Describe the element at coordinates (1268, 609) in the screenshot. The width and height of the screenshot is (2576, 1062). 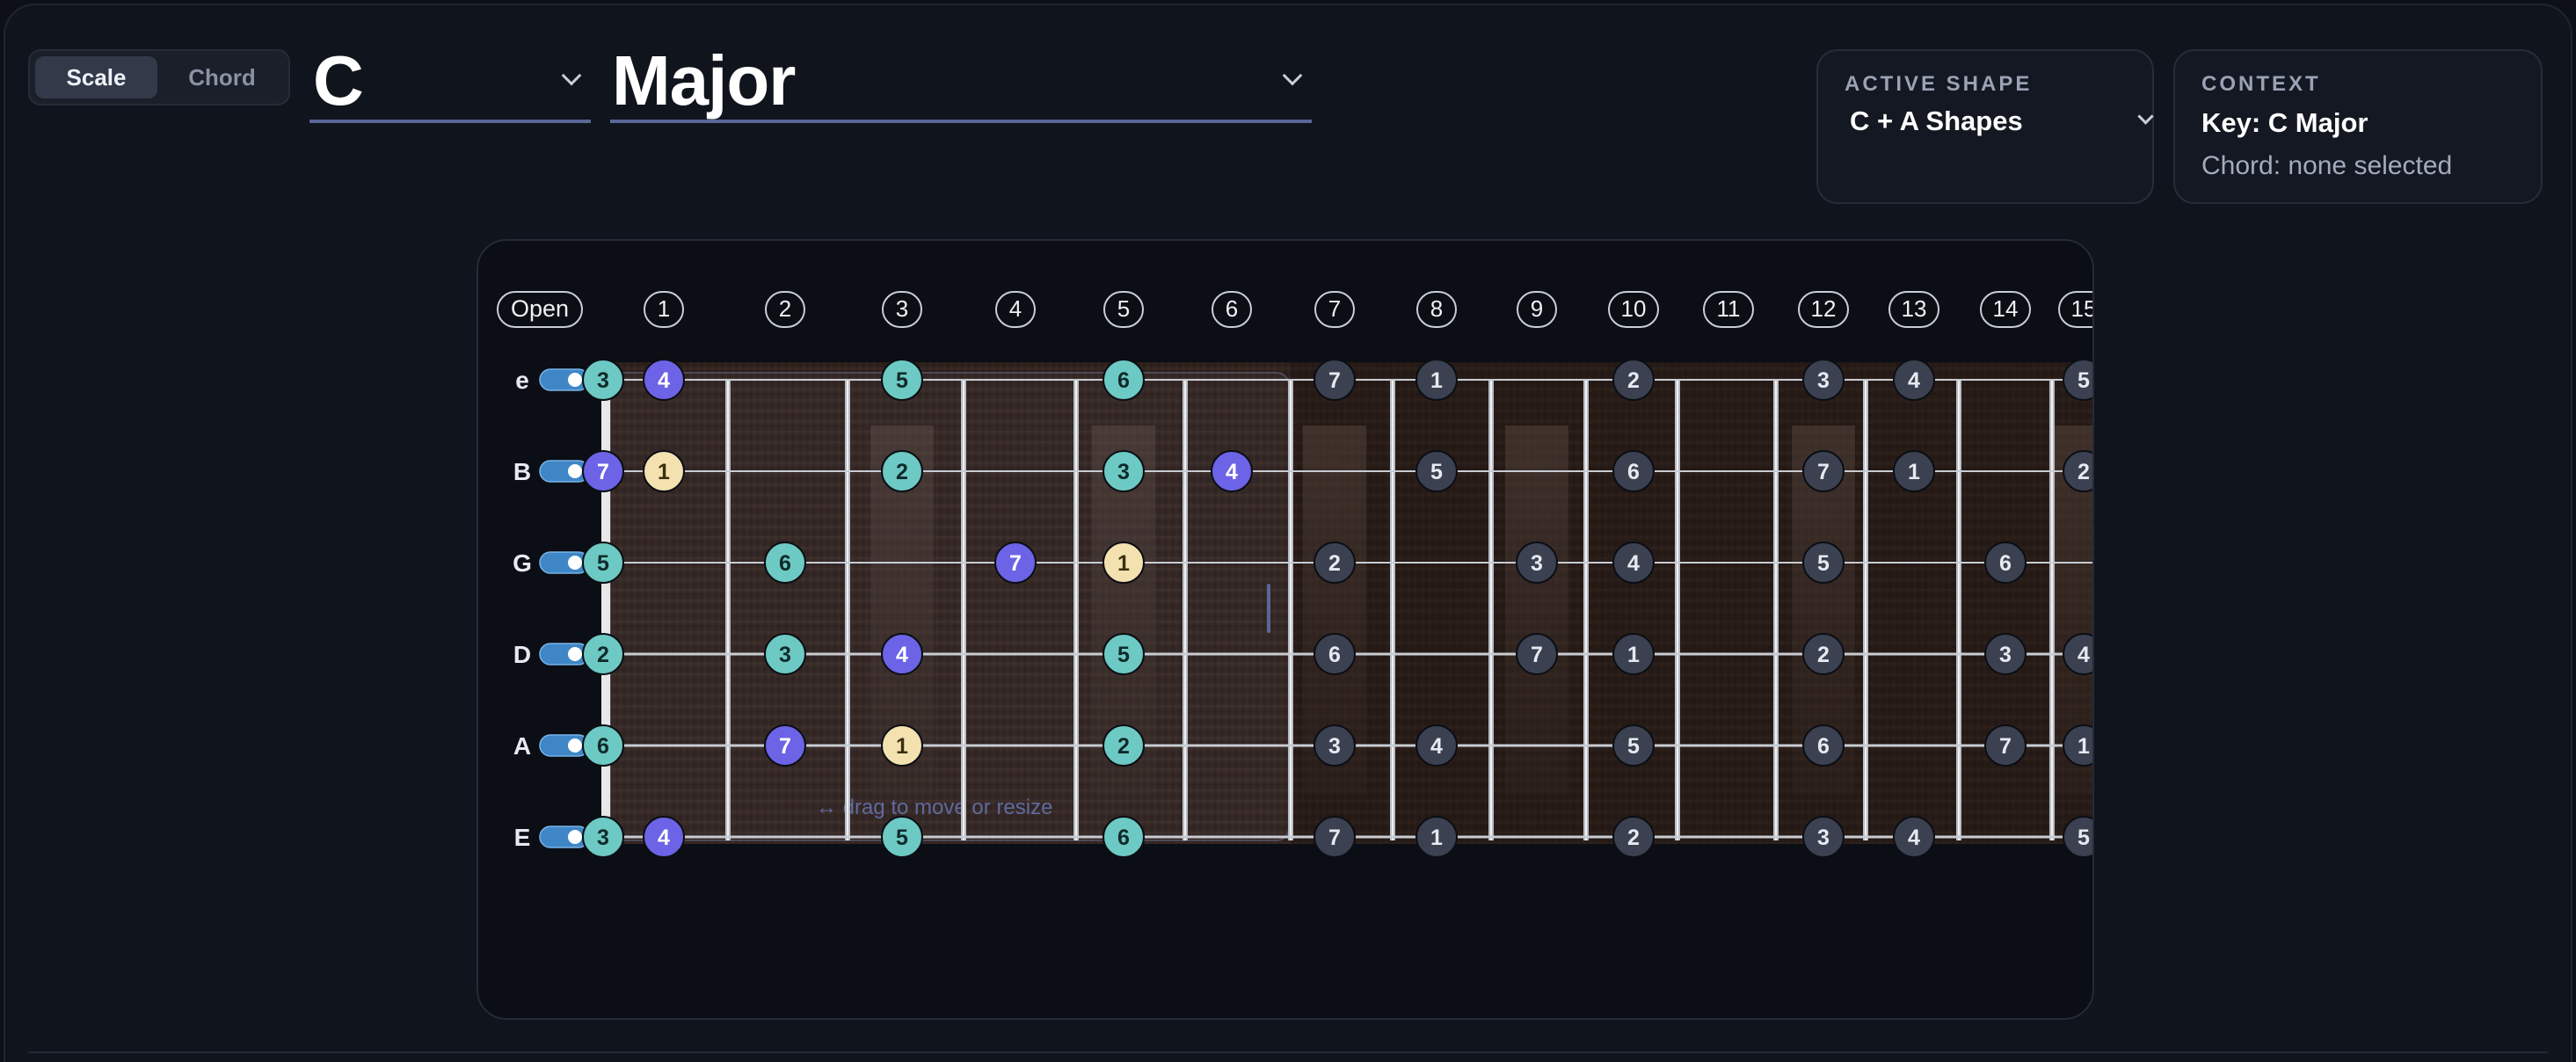
I see `shape-resize-handle` at that location.